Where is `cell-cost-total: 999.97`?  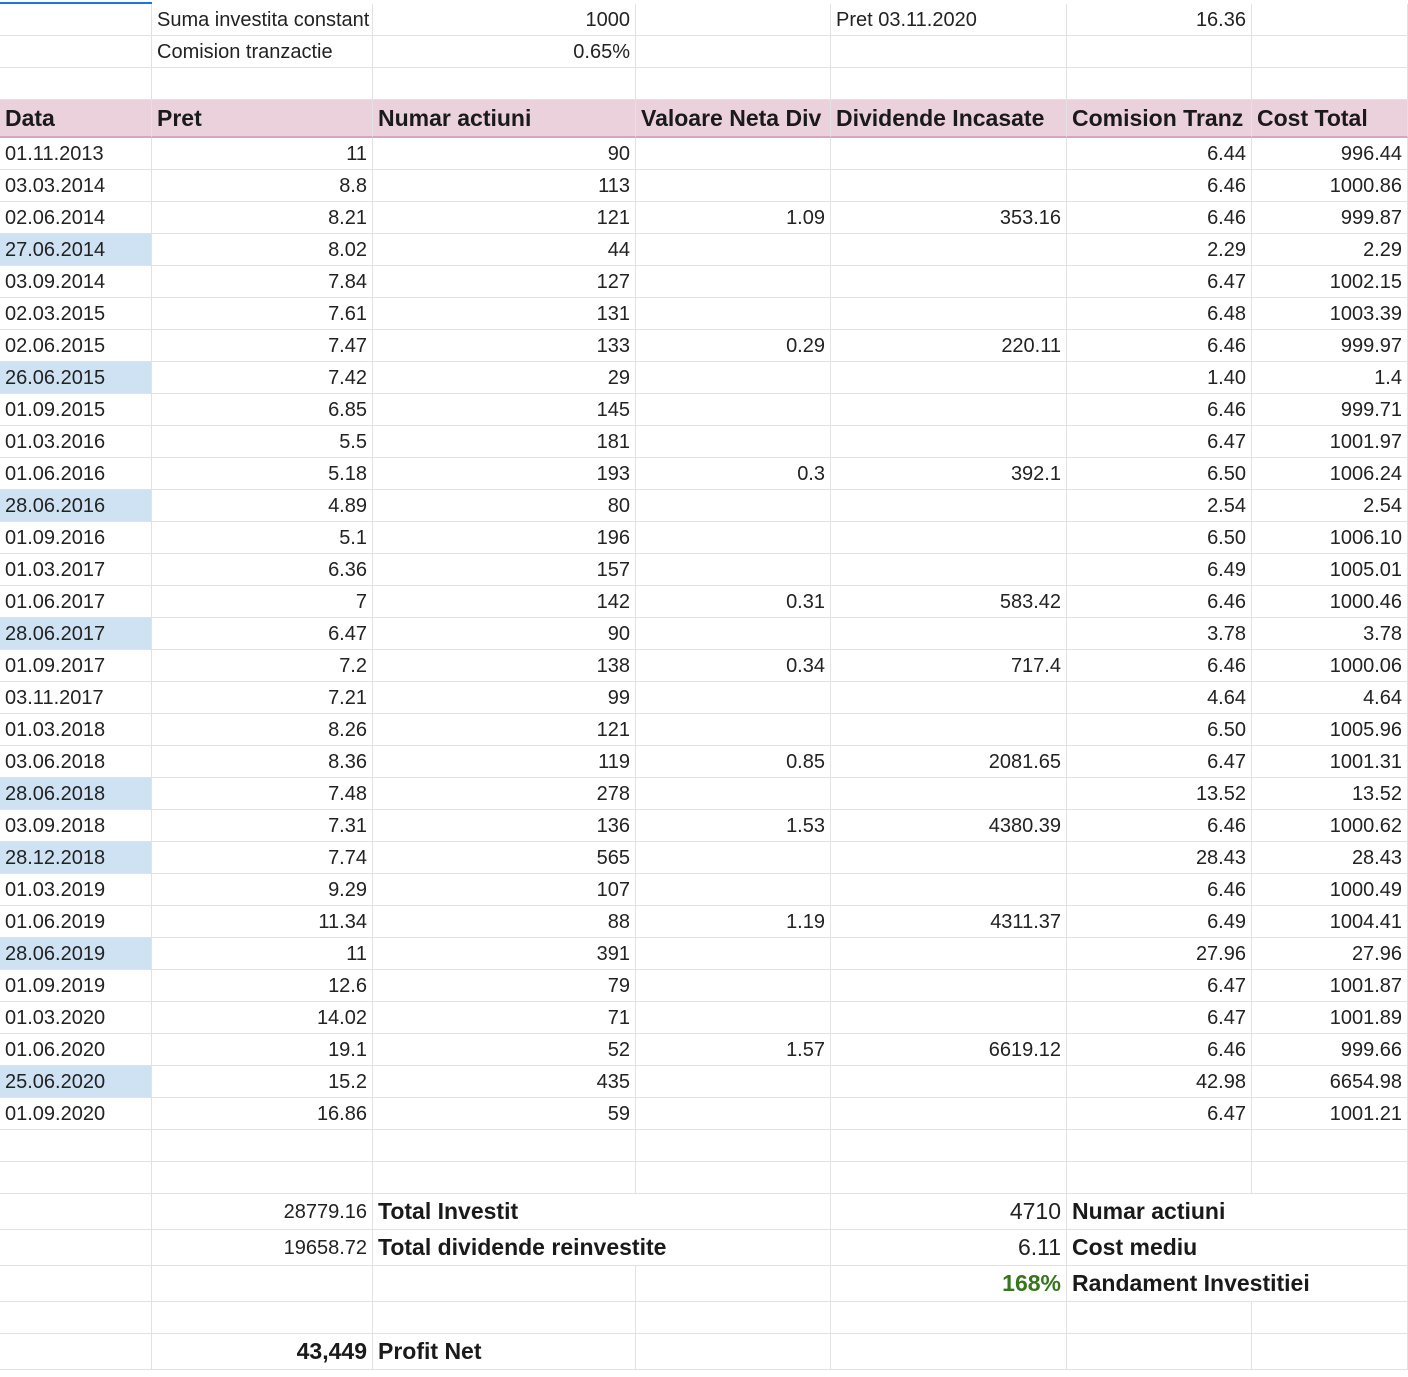
cell-cost-total: 999.97 is located at coordinates (1330, 346).